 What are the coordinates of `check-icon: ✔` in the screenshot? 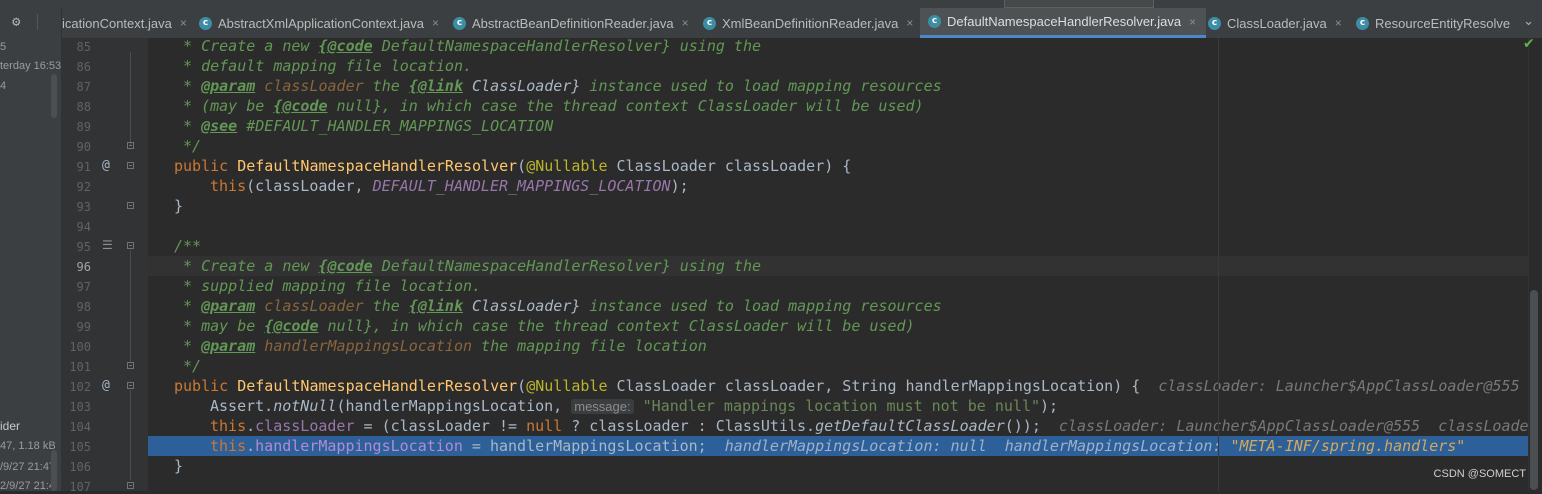 It's located at (1529, 44).